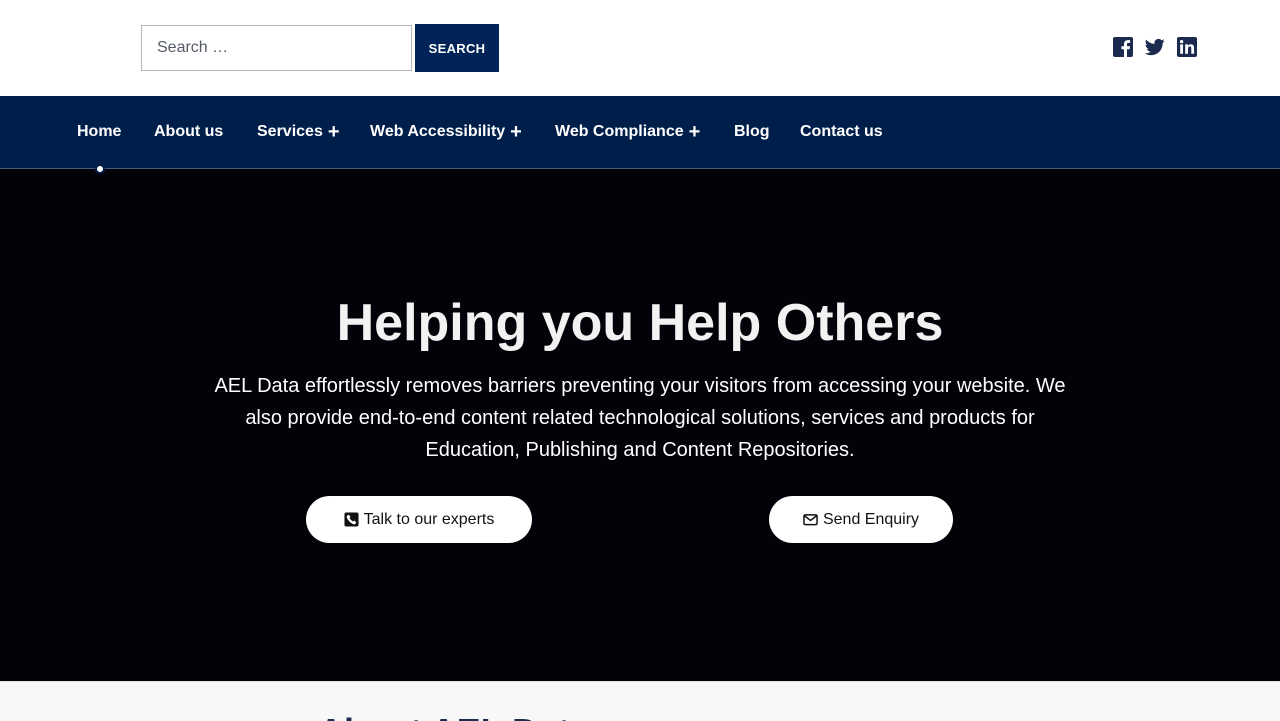 This screenshot has height=721, width=1280. Describe the element at coordinates (810, 519) in the screenshot. I see `envelope-icon` at that location.